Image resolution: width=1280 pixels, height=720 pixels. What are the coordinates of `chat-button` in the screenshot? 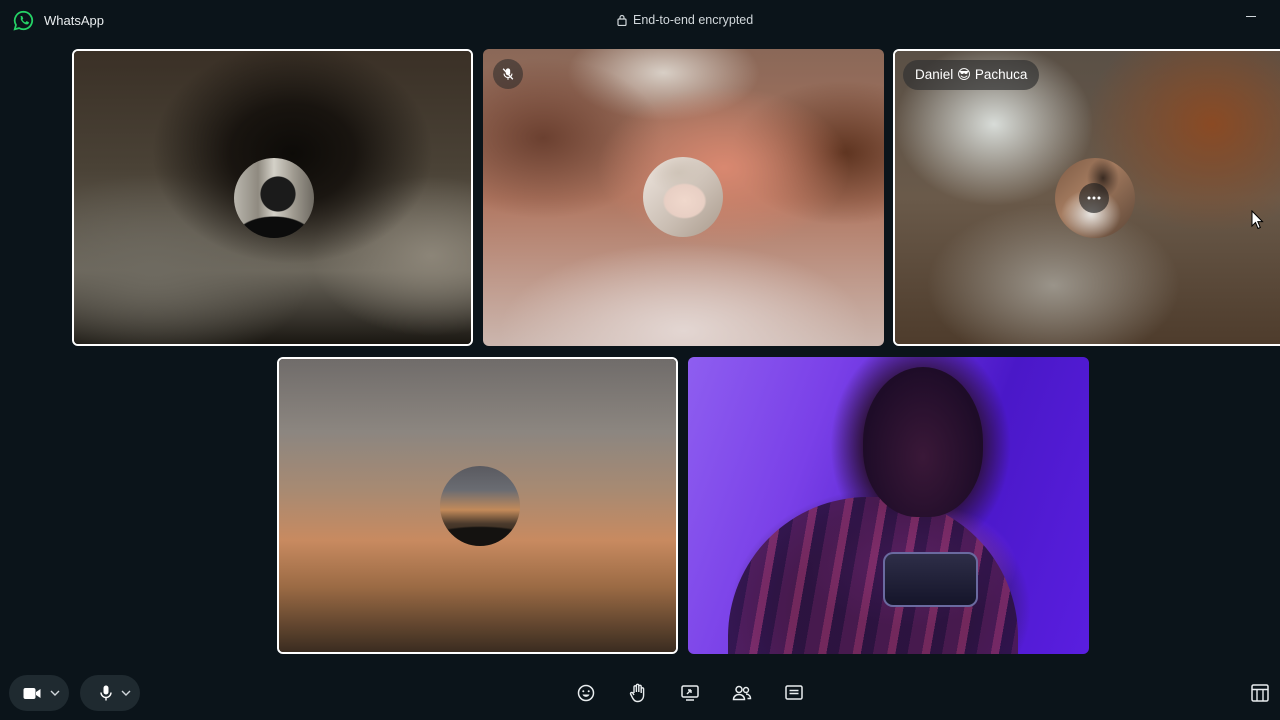 It's located at (794, 693).